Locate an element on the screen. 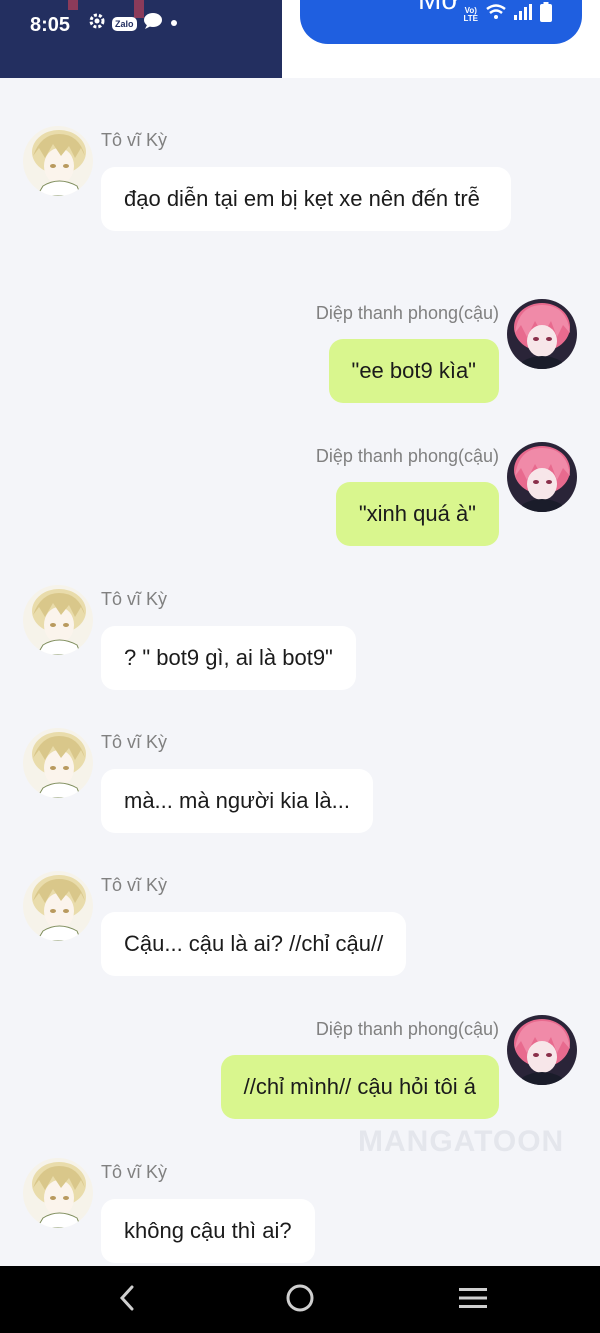 Image resolution: width=600 pixels, height=1333 pixels. message-bubble: //chỉ mình// cậu hỏi tôi á is located at coordinates (359, 1087).